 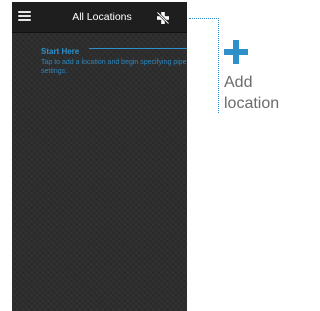 I want to click on plus-vertical, so click(x=236, y=52).